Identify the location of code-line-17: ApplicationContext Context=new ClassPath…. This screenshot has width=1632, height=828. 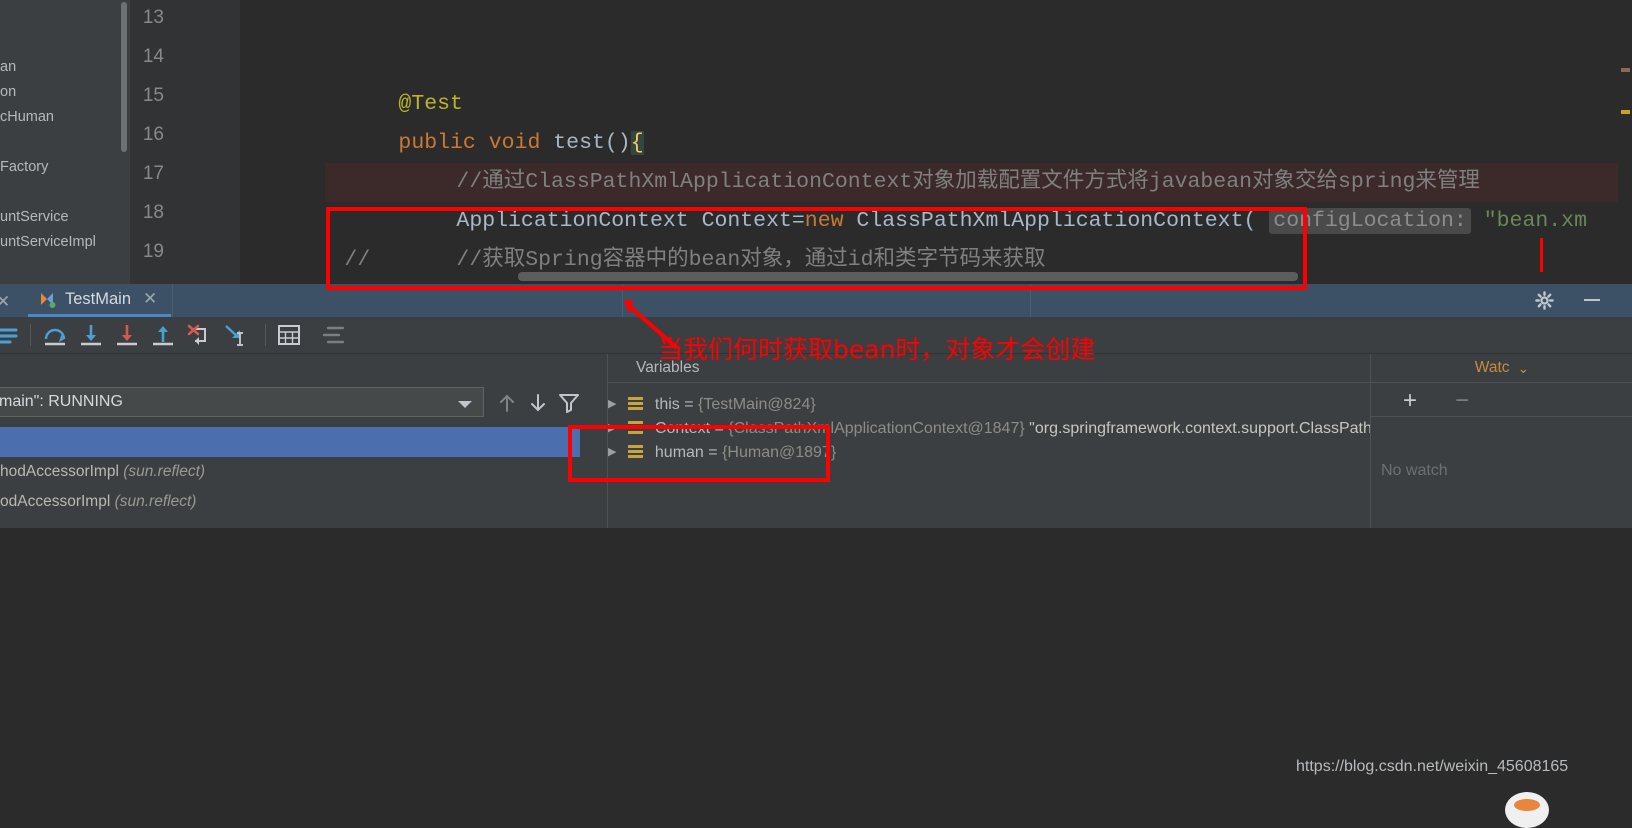
(983, 198).